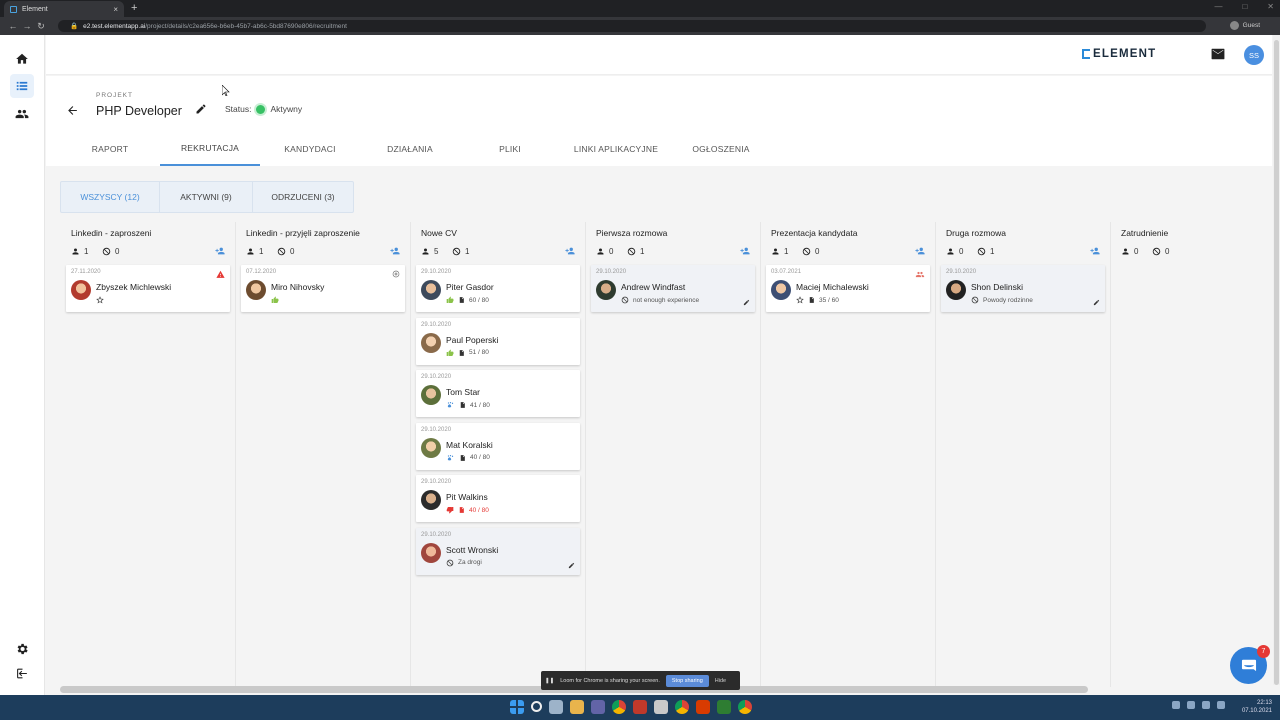  What do you see at coordinates (1244, 25) in the screenshot?
I see `profile-button: Guest` at bounding box center [1244, 25].